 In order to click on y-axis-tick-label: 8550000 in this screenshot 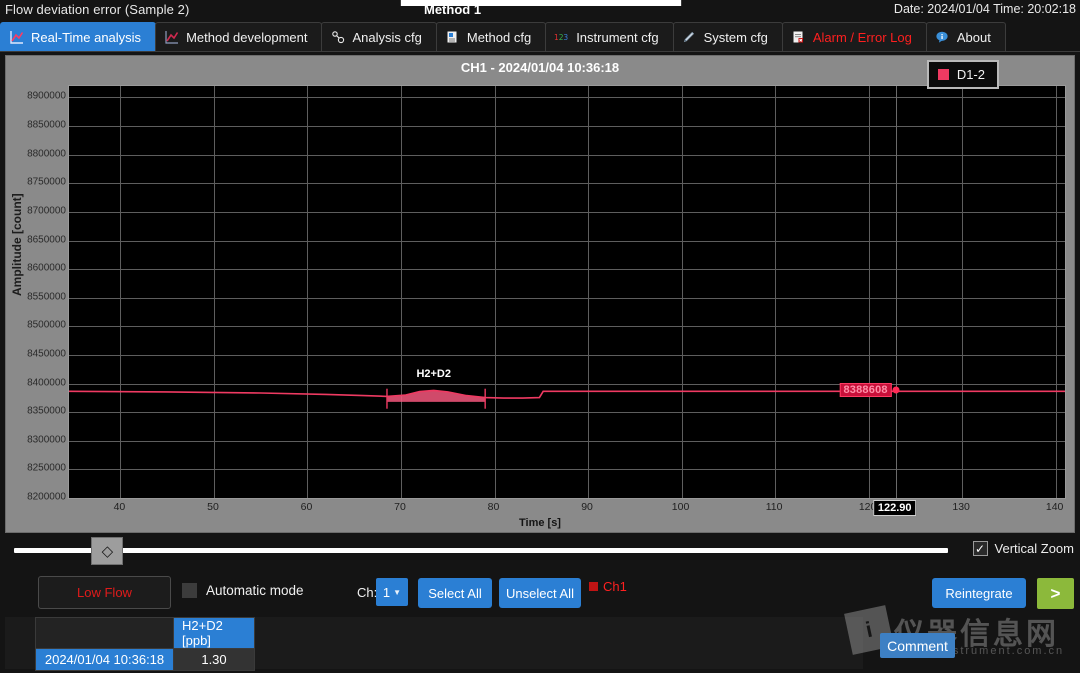, I will do `click(46, 297)`.